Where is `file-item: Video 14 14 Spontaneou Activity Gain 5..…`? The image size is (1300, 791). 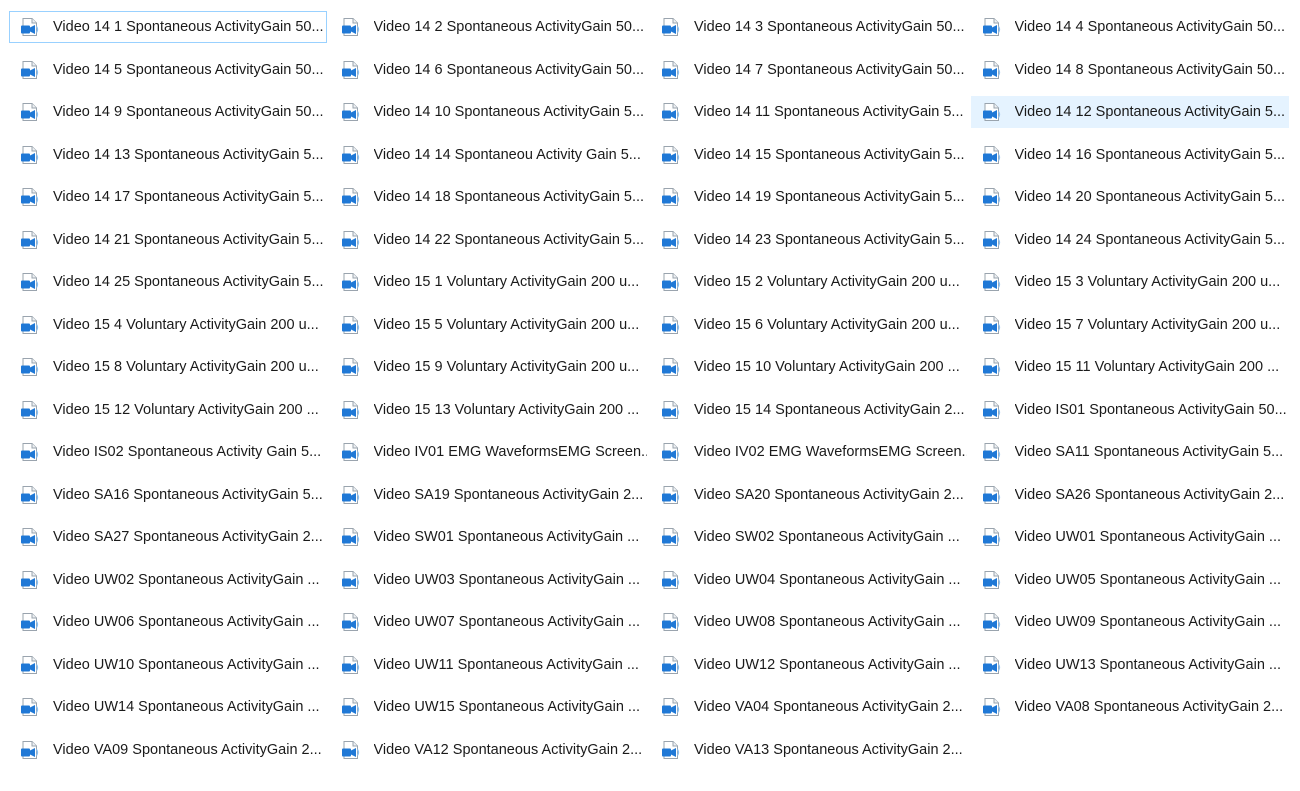
file-item: Video 14 14 Spontaneou Activity Gain 5..… is located at coordinates (489, 155).